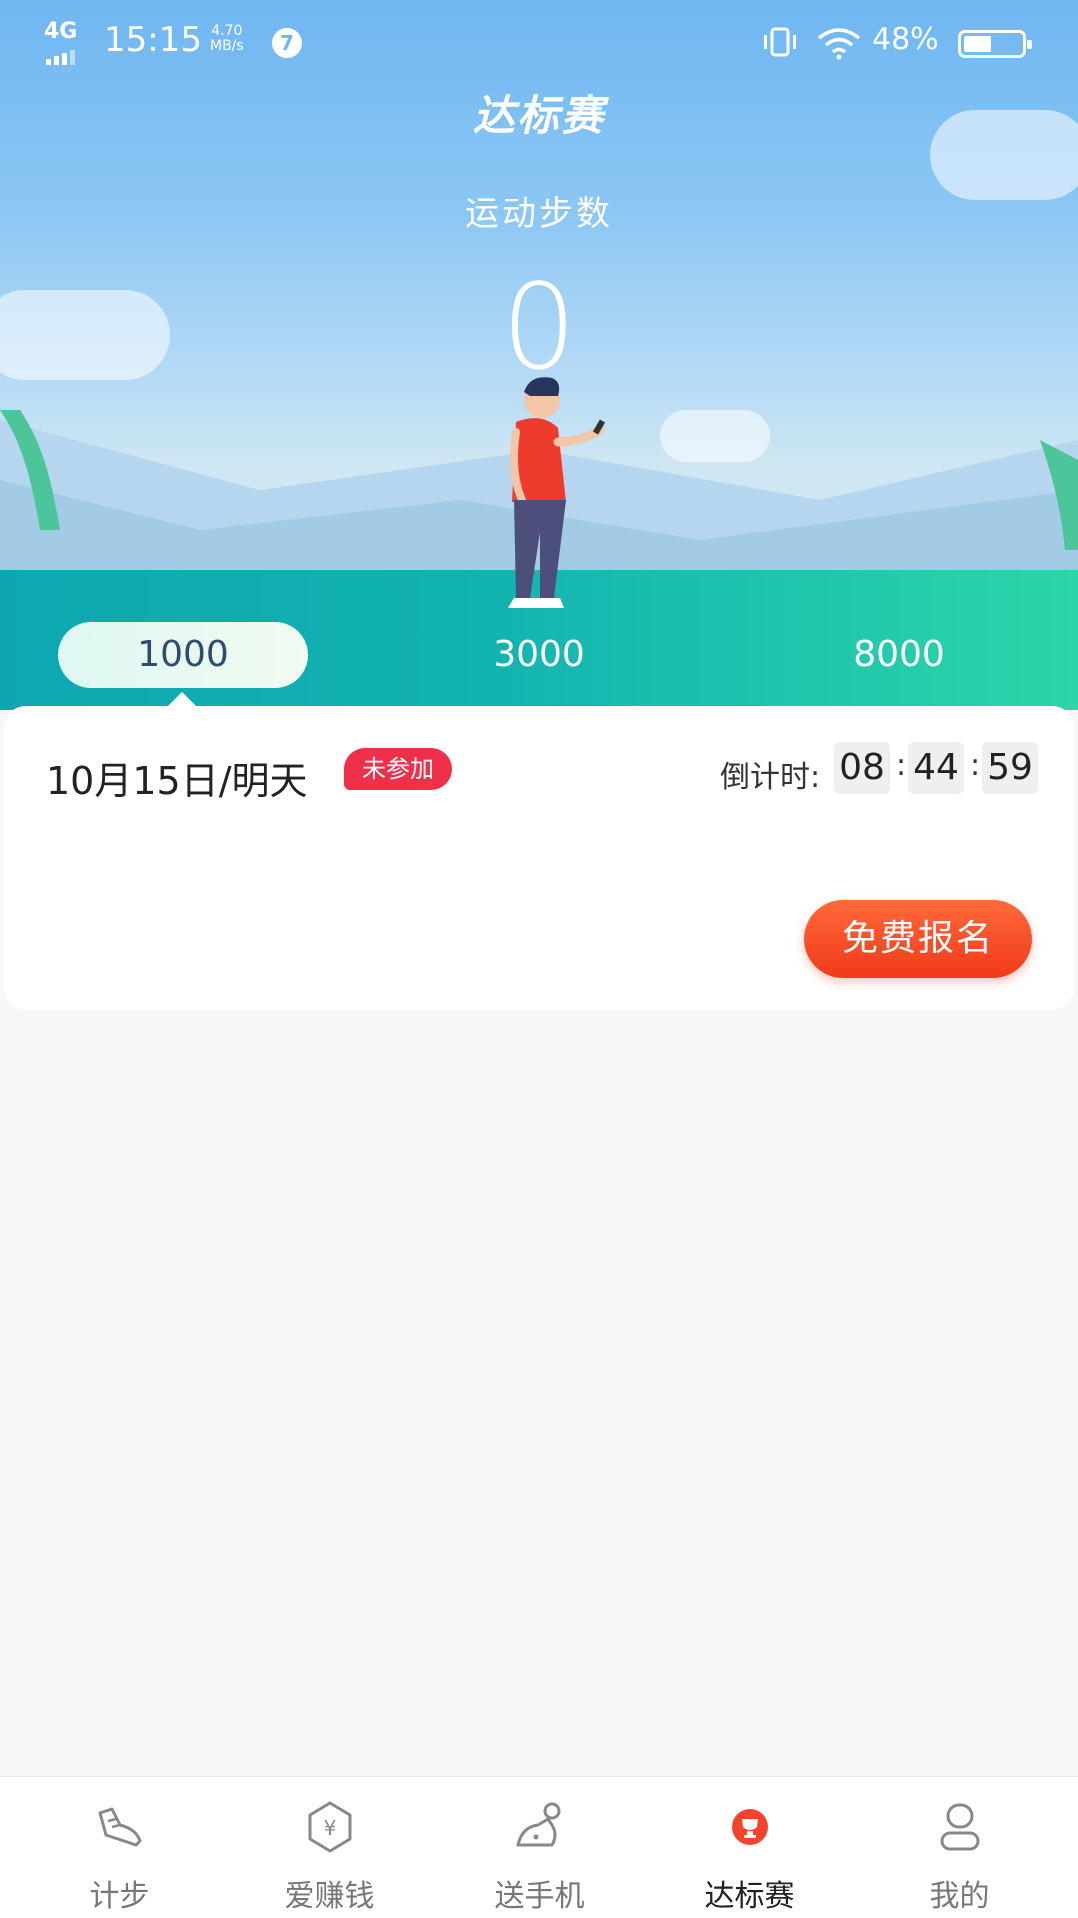 The width and height of the screenshot is (1078, 1918). I want to click on network-speed: 4.70 MB/s, so click(227, 39).